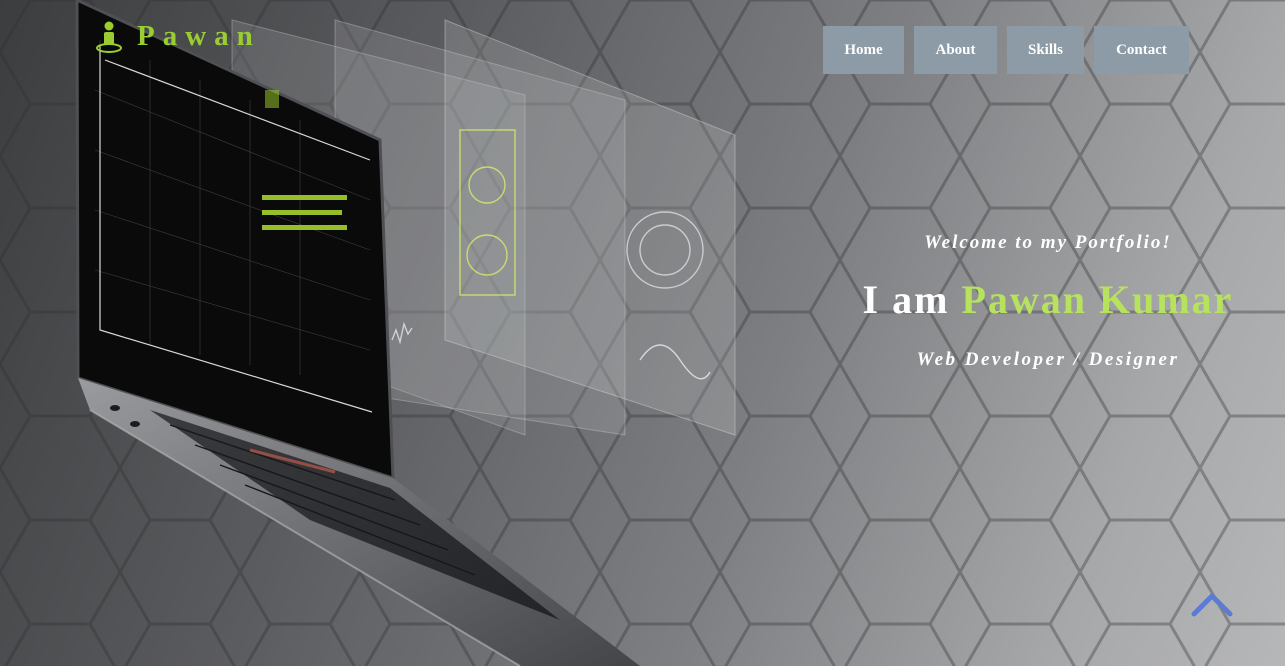 This screenshot has width=1285, height=666. What do you see at coordinates (906, 299) in the screenshot?
I see `headline-greeting: I am` at bounding box center [906, 299].